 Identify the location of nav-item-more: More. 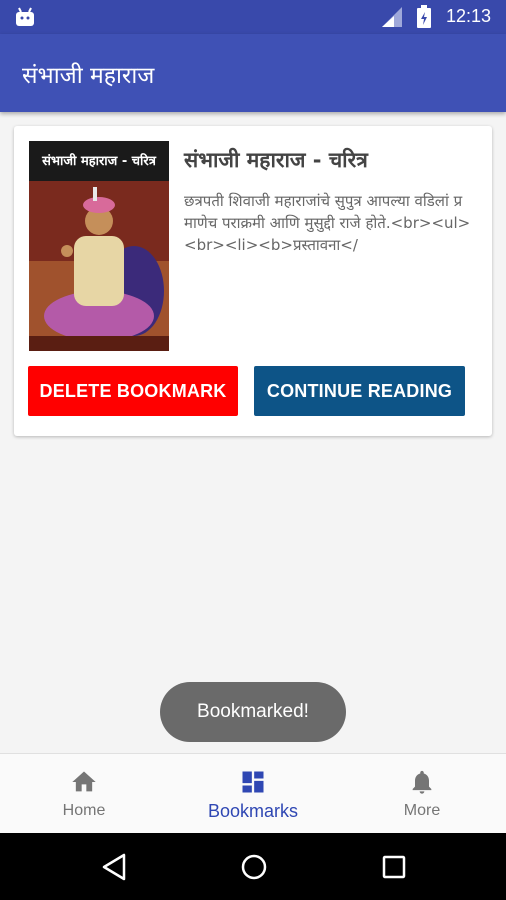
(422, 794).